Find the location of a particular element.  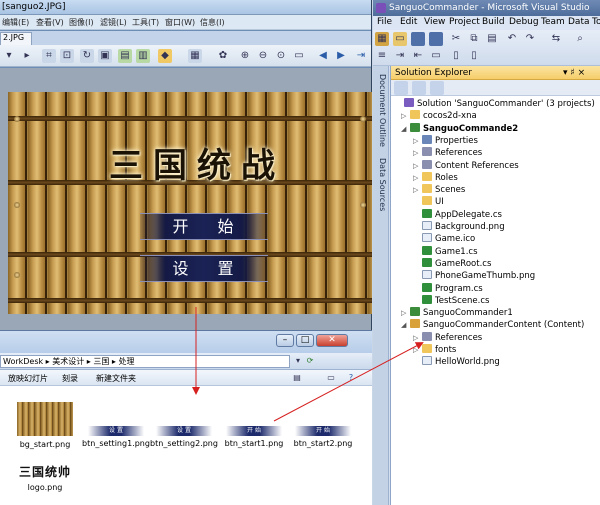

vs-menu-file: File is located at coordinates (384, 22).